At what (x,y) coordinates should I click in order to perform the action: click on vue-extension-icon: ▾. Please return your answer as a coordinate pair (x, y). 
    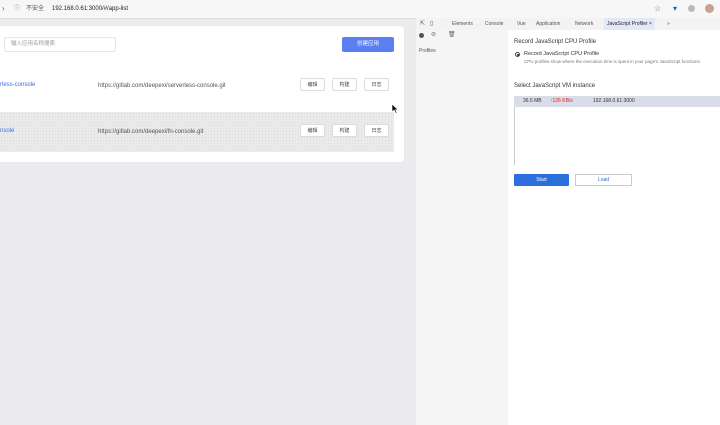
    Looking at the image, I should click on (676, 9).